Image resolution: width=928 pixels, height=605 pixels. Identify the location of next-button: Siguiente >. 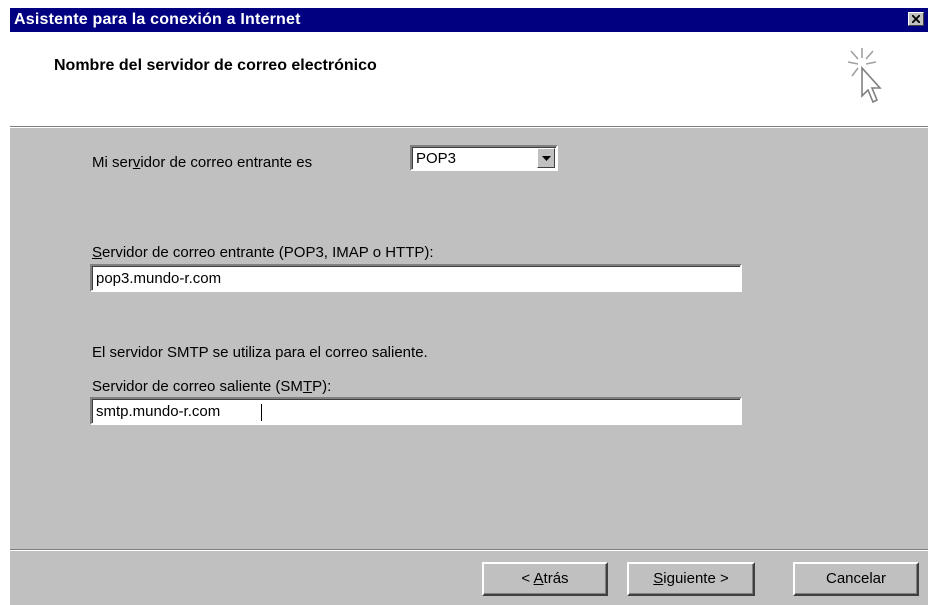
(691, 579).